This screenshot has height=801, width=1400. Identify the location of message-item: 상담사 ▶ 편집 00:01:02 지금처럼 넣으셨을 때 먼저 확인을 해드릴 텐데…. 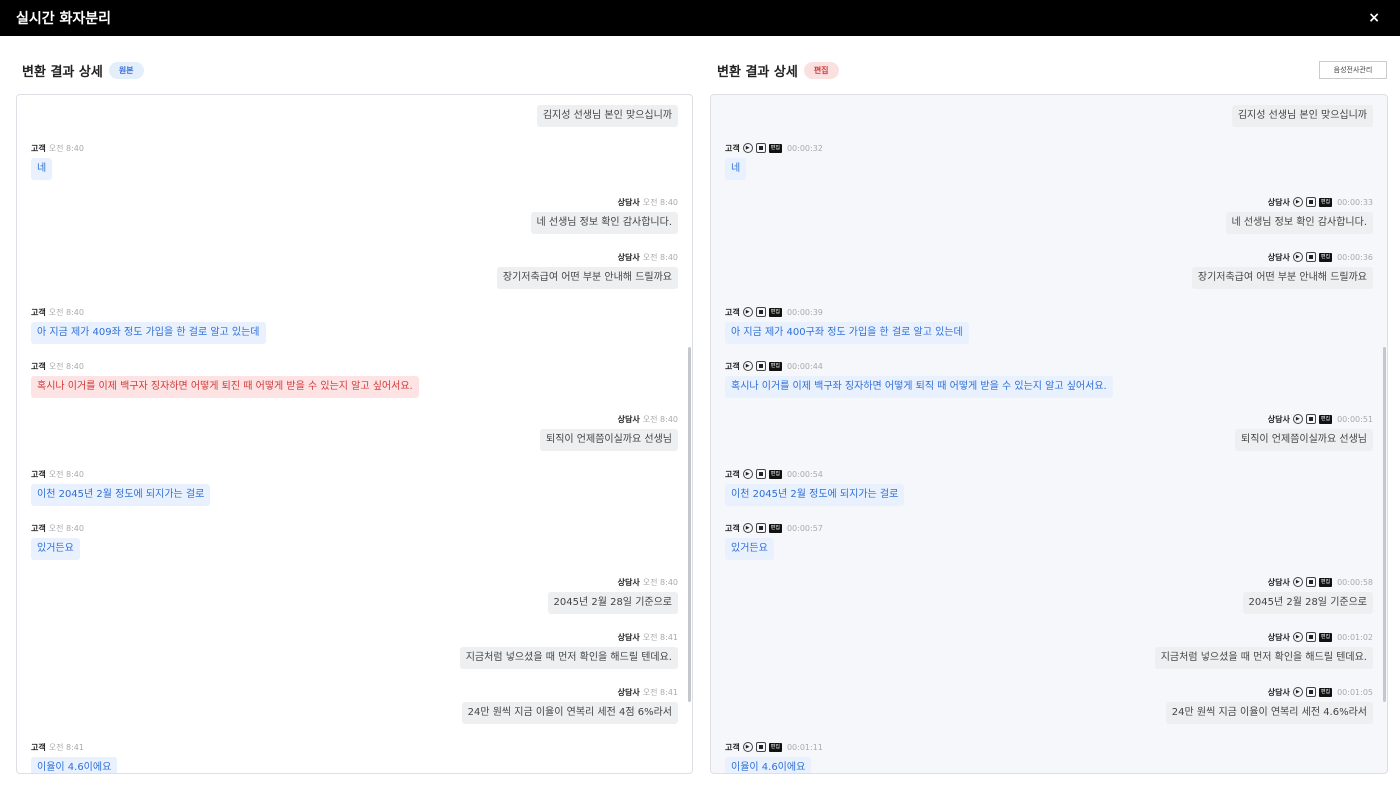
(1049, 650).